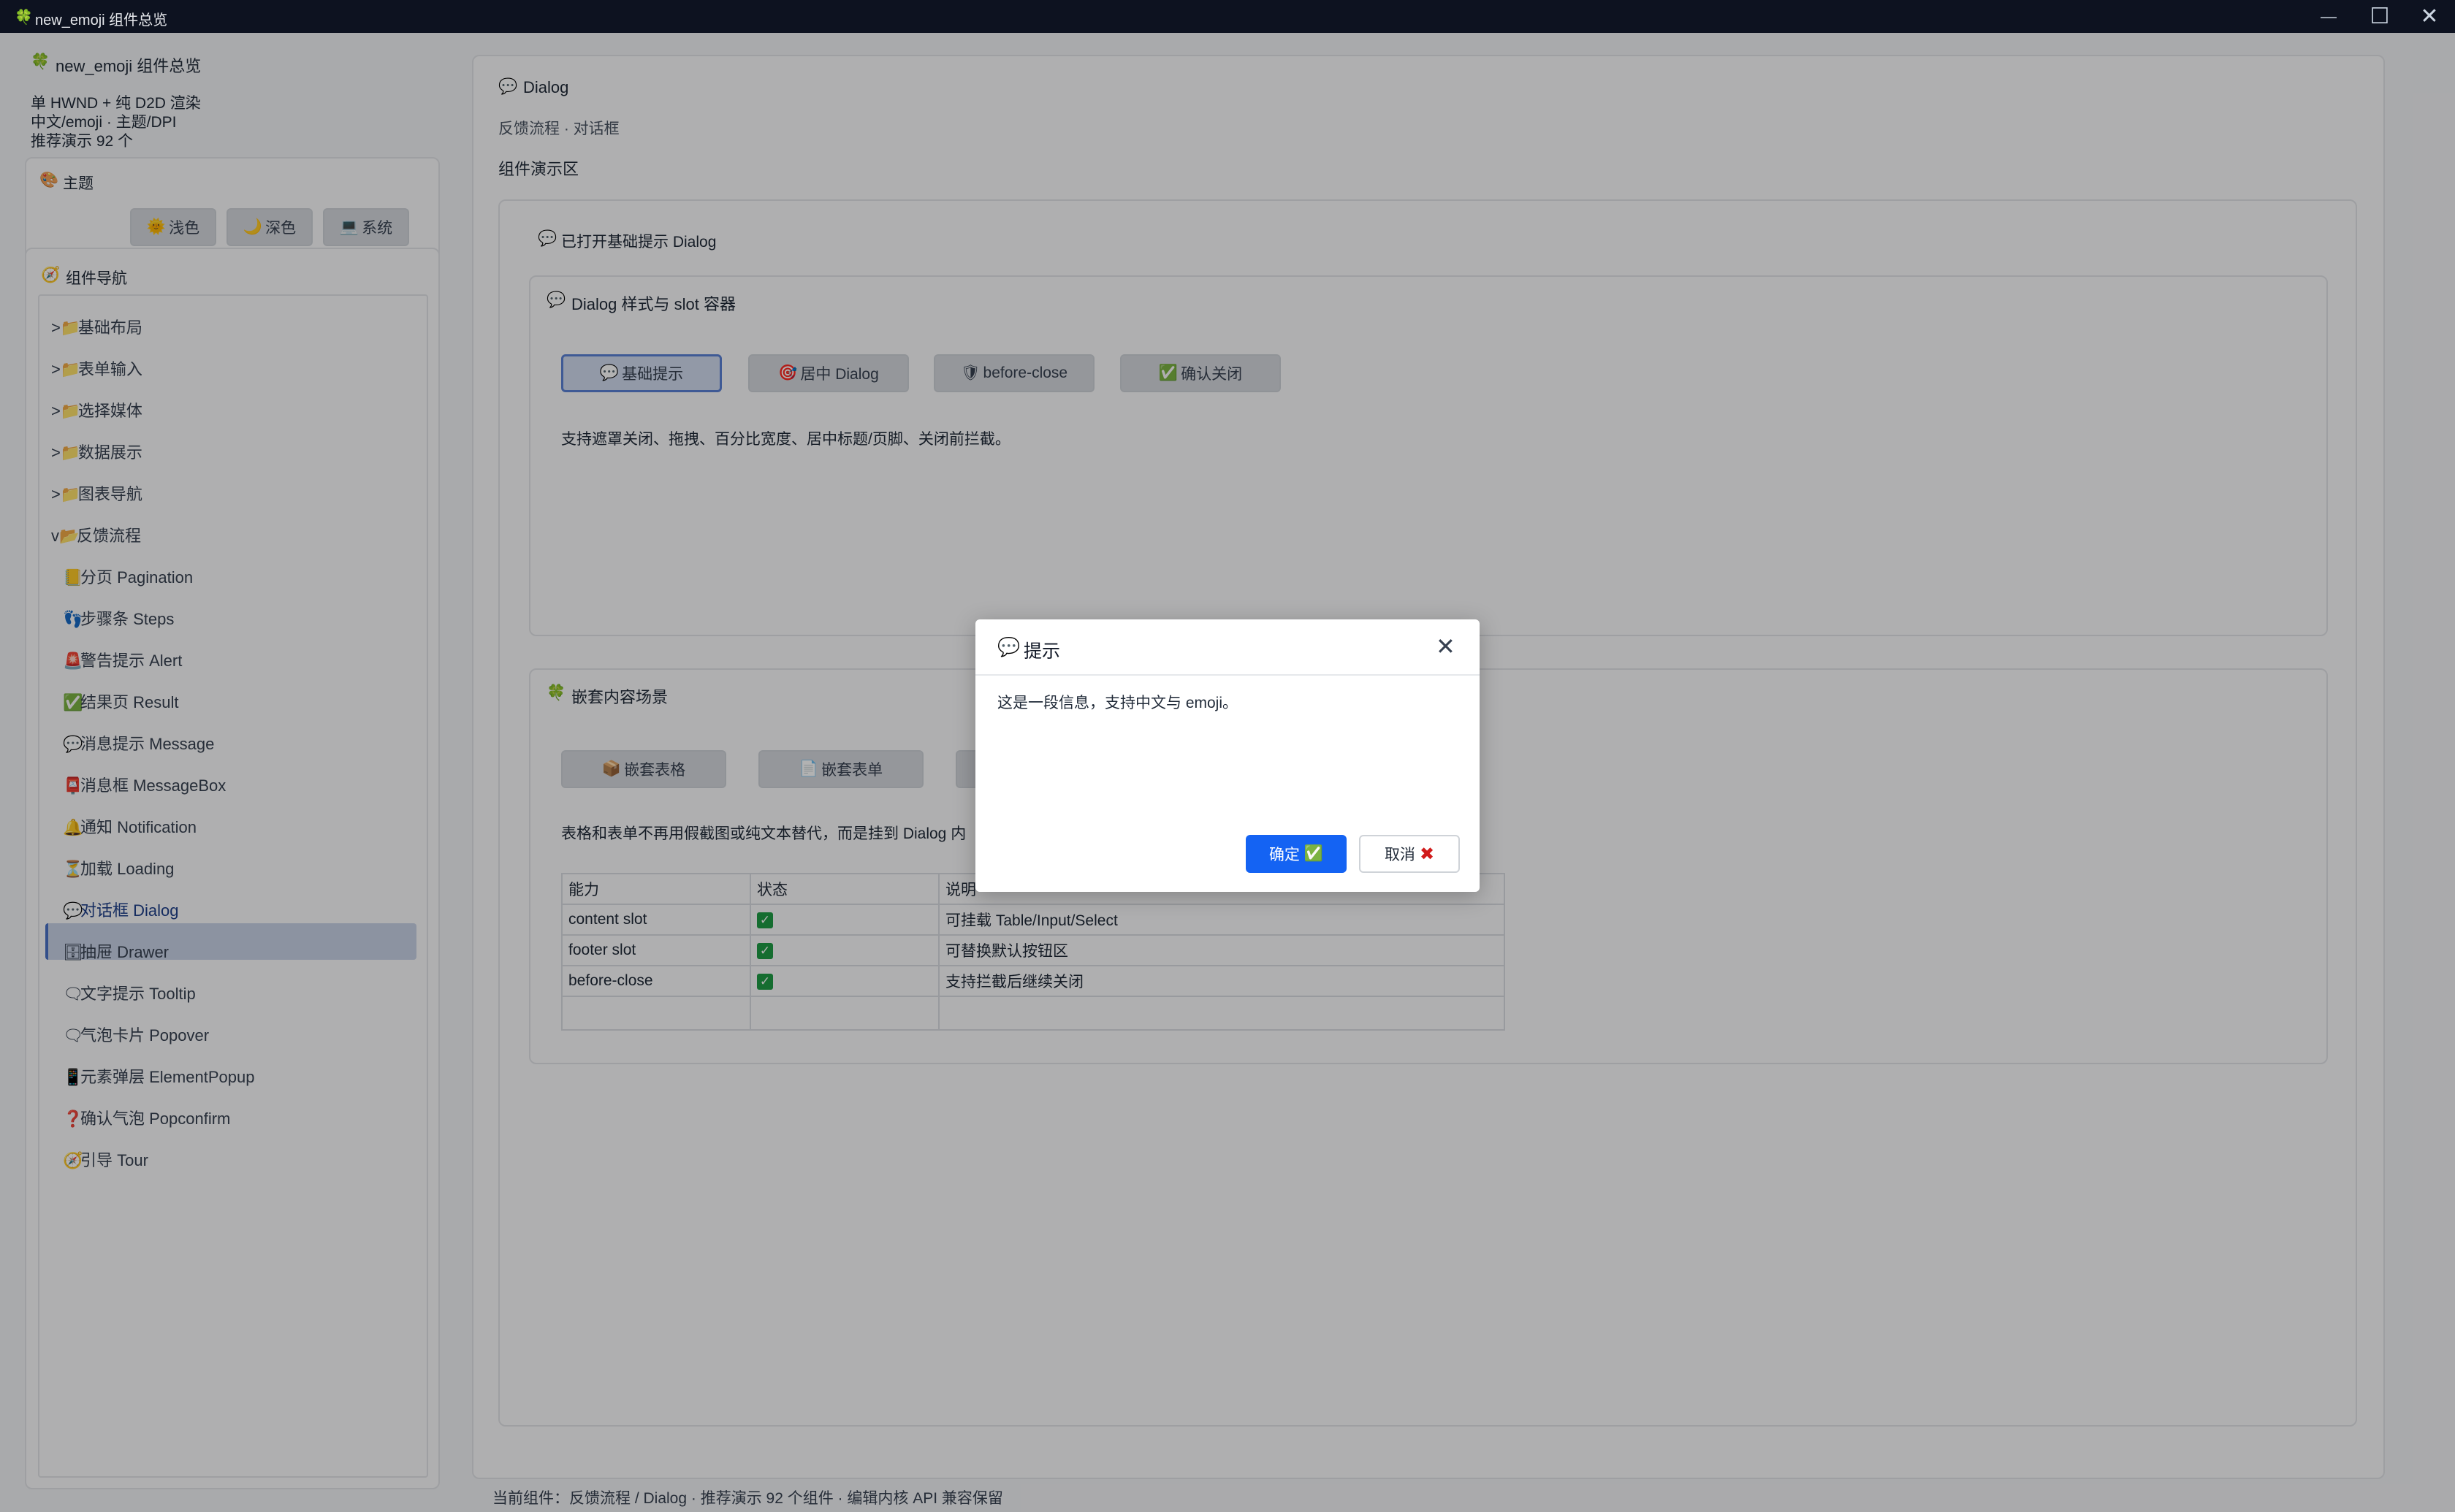  I want to click on dialog-cancel-button: 取消 ✖, so click(1409, 854).